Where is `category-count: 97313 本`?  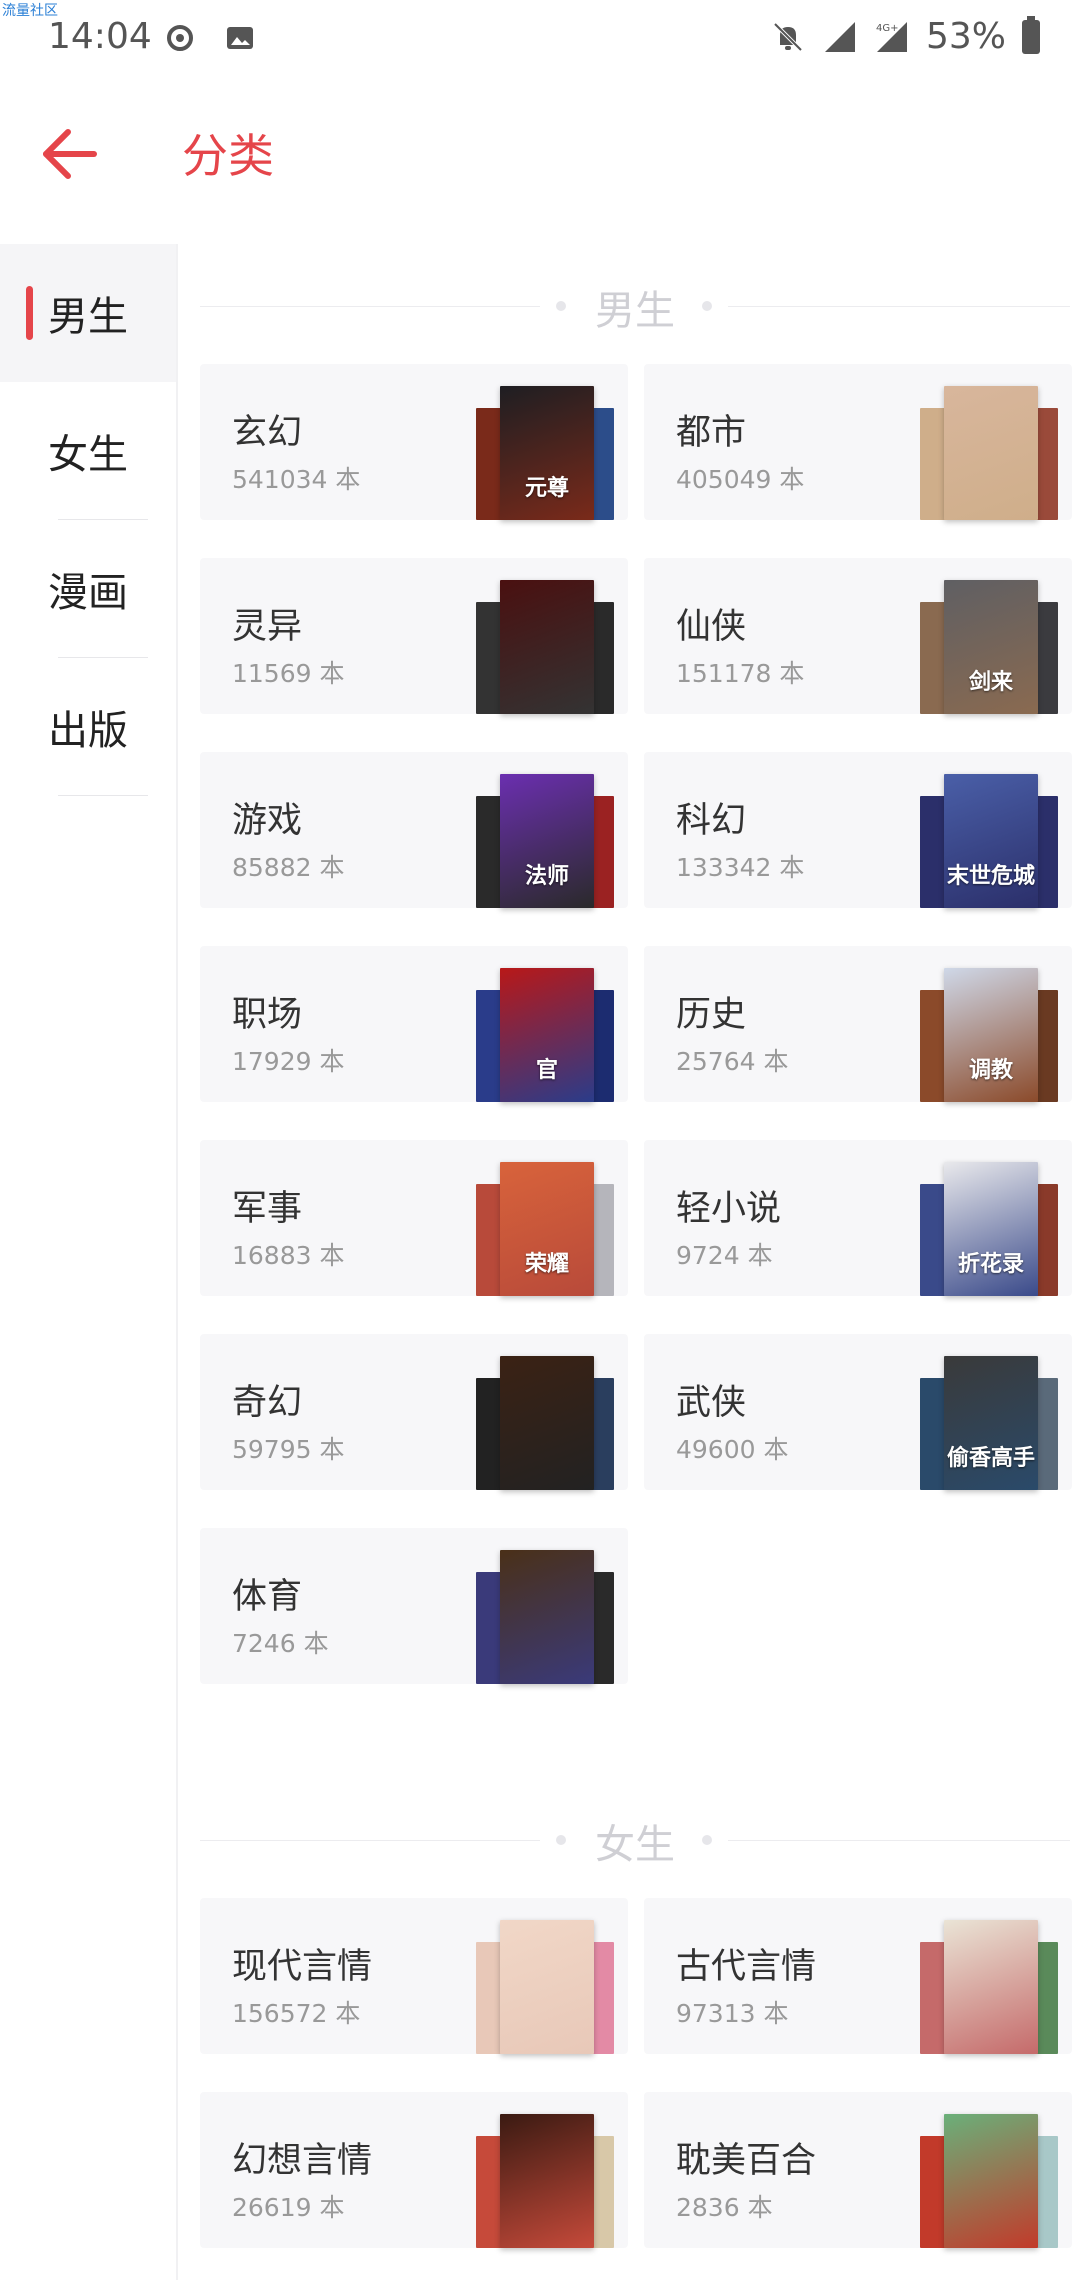 category-count: 97313 本 is located at coordinates (732, 2013).